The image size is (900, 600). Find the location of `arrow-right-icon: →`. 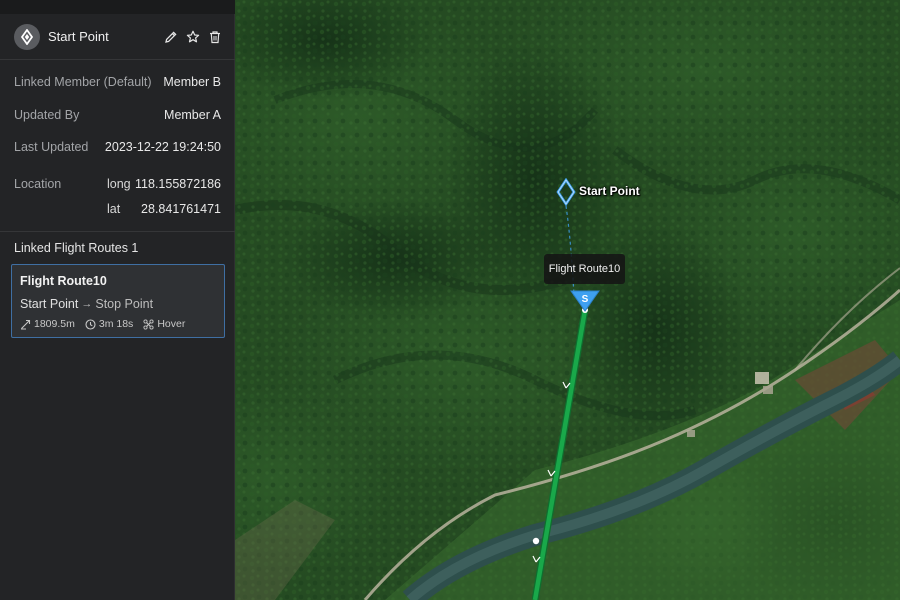

arrow-right-icon: → is located at coordinates (87, 304).